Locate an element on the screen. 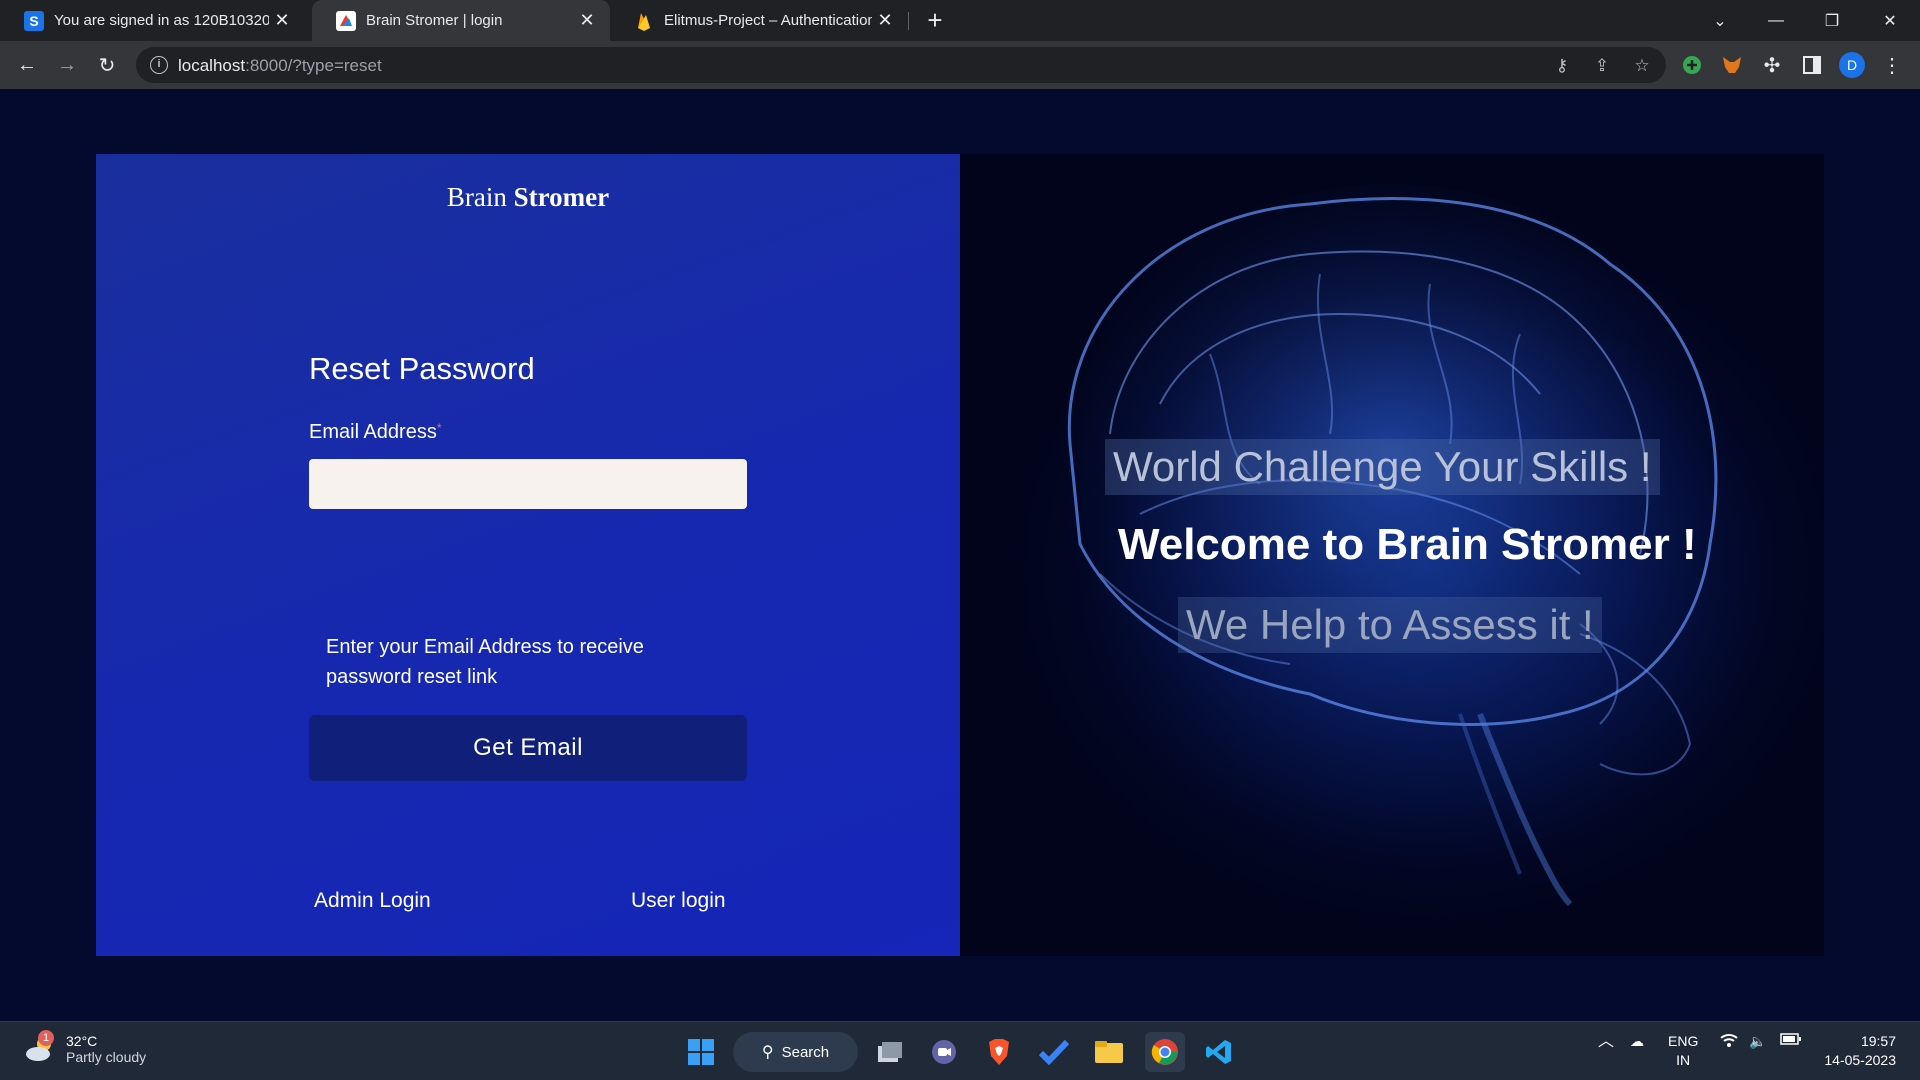 This screenshot has width=1920, height=1080. search-icon: ⚲ is located at coordinates (767, 1052).